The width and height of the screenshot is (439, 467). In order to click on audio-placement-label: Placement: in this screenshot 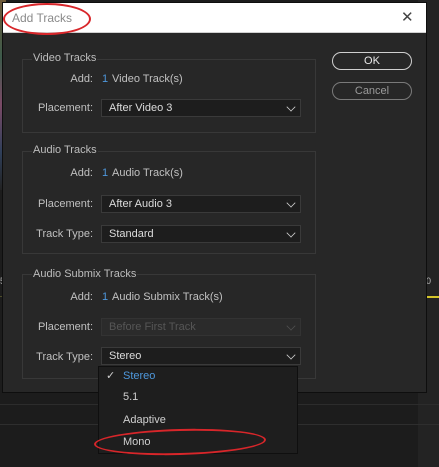, I will do `click(65, 204)`.